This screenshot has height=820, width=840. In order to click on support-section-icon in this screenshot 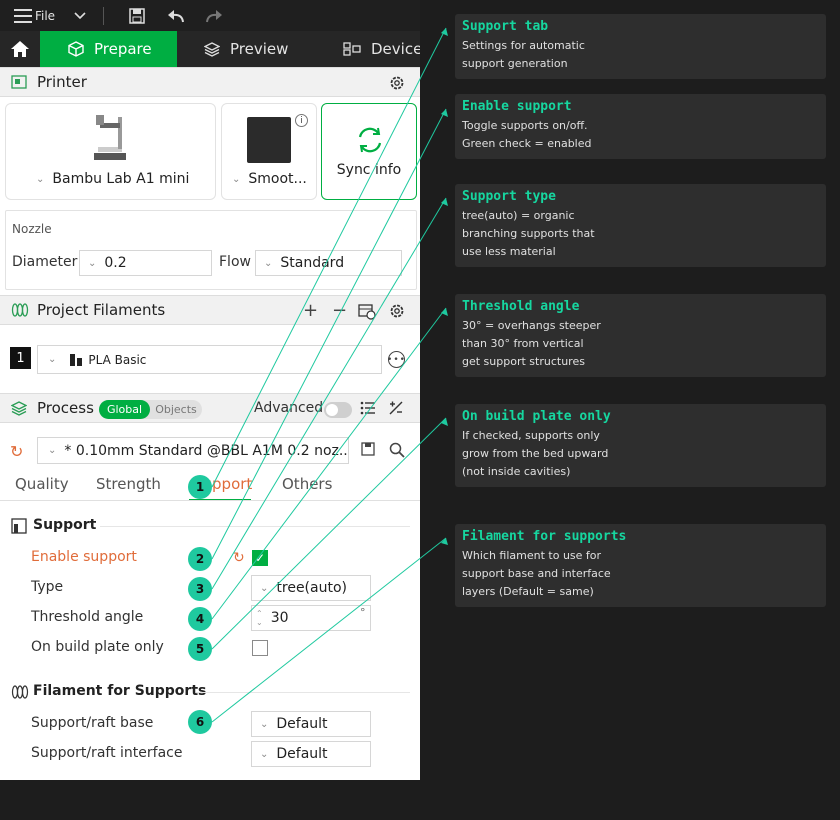, I will do `click(19, 526)`.